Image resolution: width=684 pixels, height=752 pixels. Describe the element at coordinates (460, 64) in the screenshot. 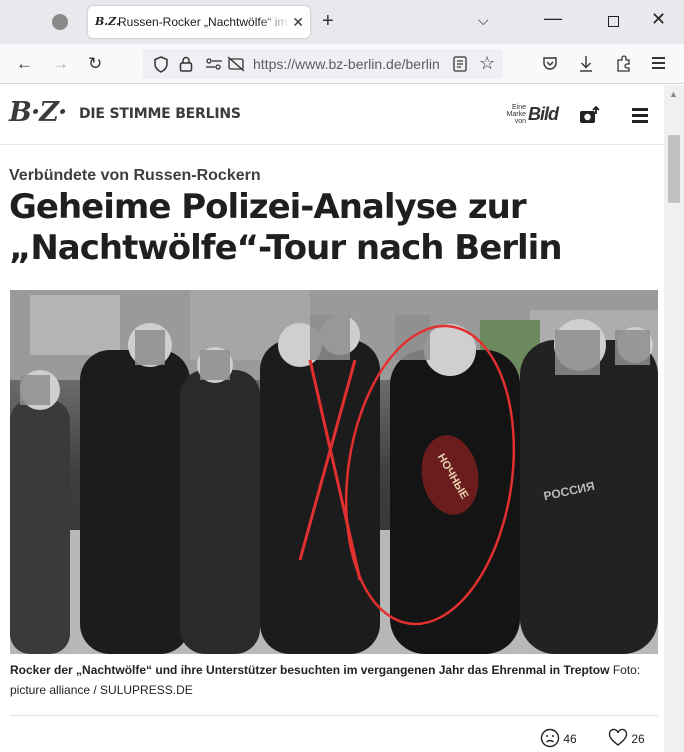

I see `reader-view-icon` at that location.